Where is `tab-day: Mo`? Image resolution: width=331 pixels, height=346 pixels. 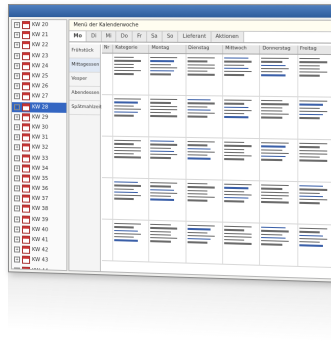
tab-day: Mo is located at coordinates (78, 36).